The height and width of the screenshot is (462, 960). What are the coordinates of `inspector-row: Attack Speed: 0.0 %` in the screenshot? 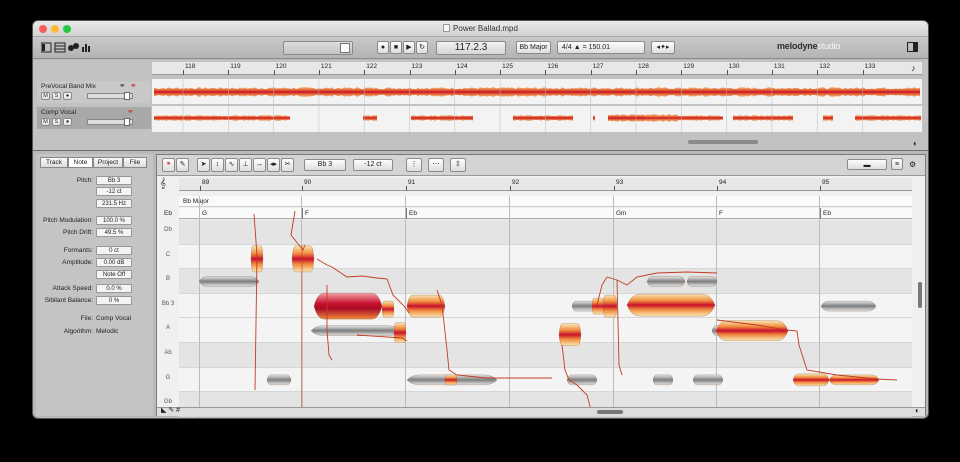 It's located at (94, 289).